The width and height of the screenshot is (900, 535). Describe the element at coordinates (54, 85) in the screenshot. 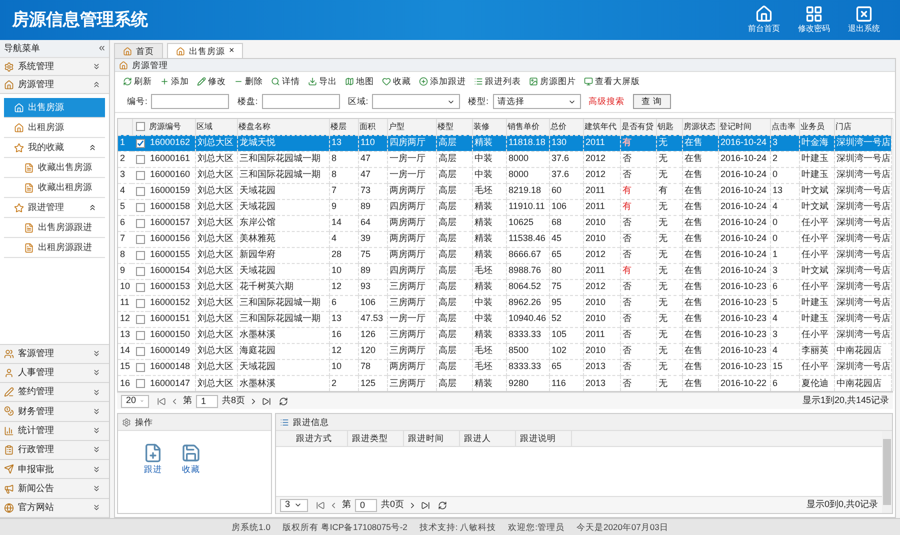

I see `sidebar-section-header: 房源管理` at that location.